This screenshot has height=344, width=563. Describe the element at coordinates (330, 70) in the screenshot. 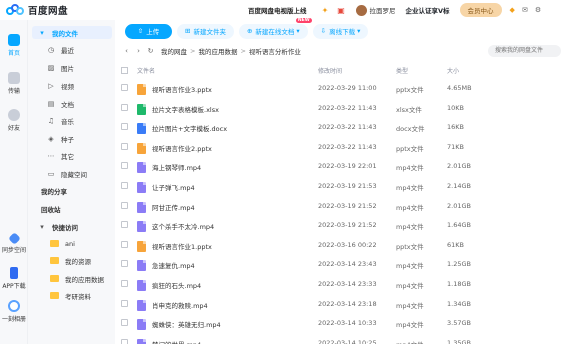

I see `column-modified: 修改时间` at that location.